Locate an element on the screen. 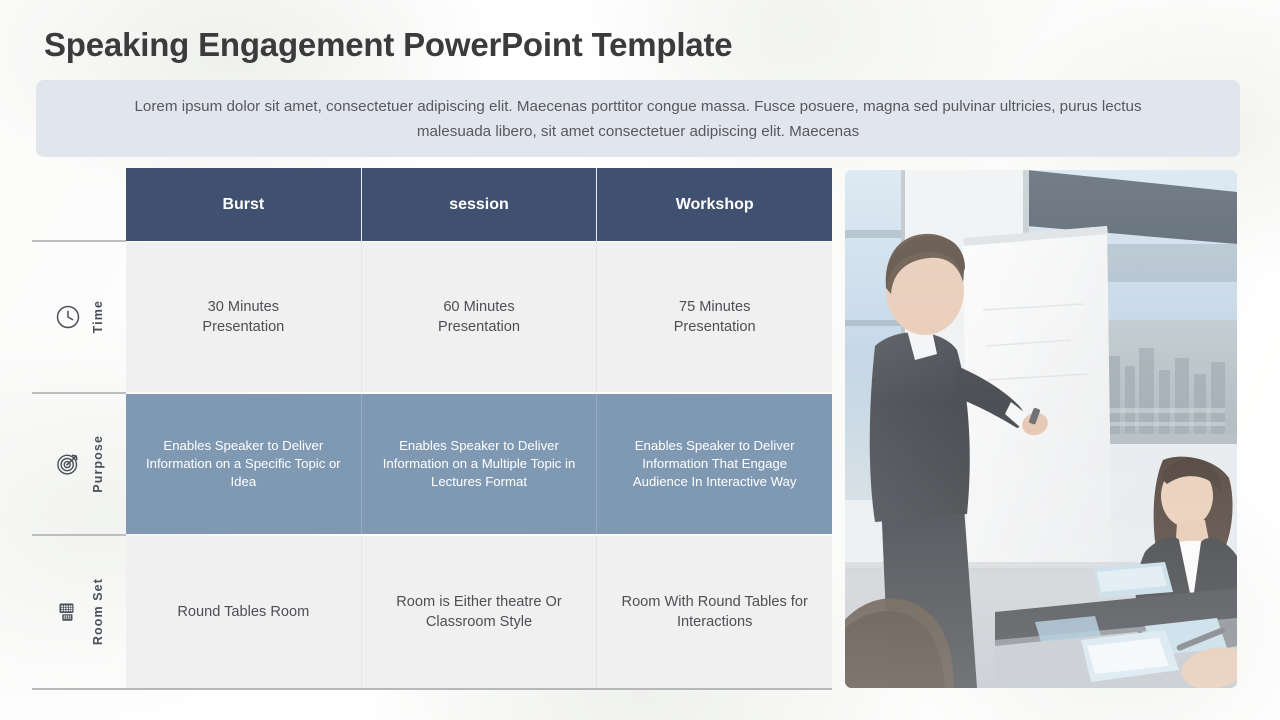 Image resolution: width=1280 pixels, height=720 pixels. cell-time-session: 60 Minutes Presentation is located at coordinates (479, 317).